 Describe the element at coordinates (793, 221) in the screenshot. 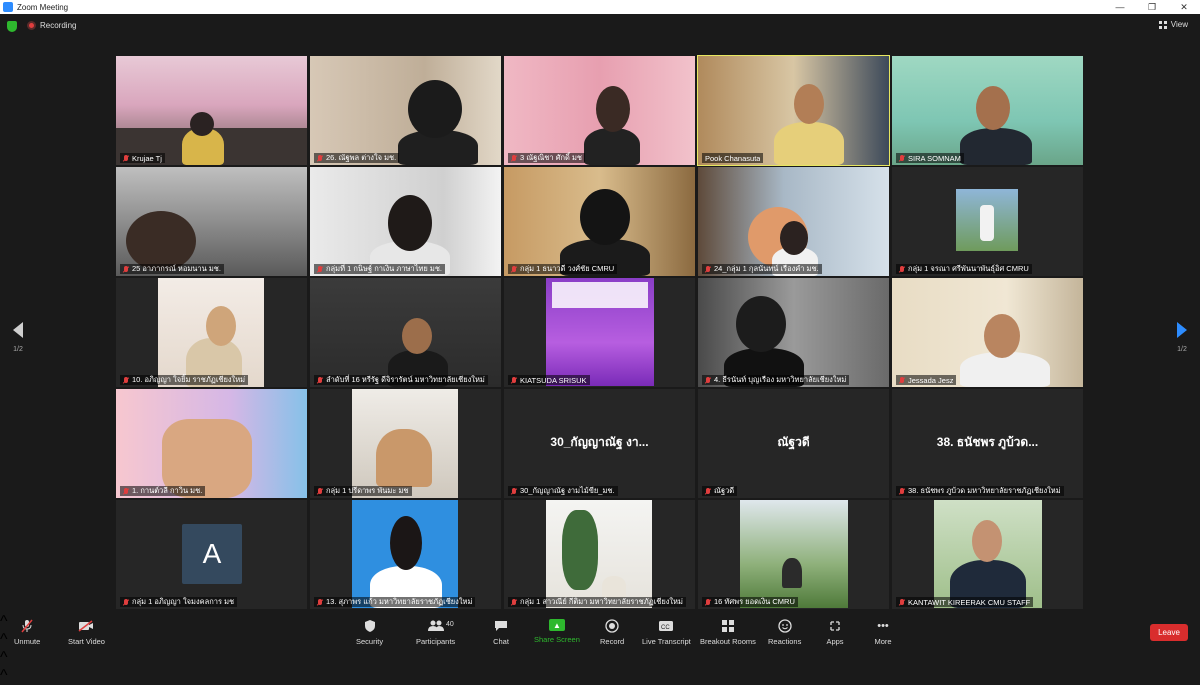

I see `video-tile: 24_กลุ่ม 1 กุลนันทน์ เรืองคำ มช.` at that location.